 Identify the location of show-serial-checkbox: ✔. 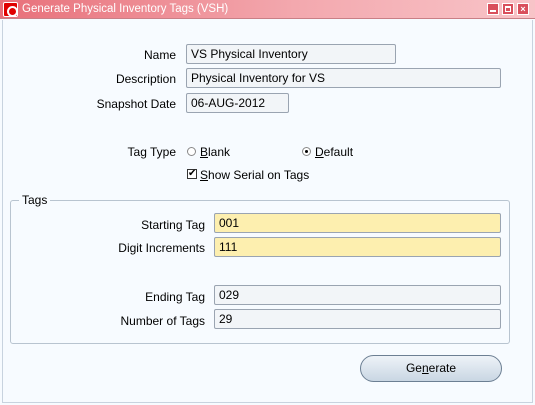
(192, 174).